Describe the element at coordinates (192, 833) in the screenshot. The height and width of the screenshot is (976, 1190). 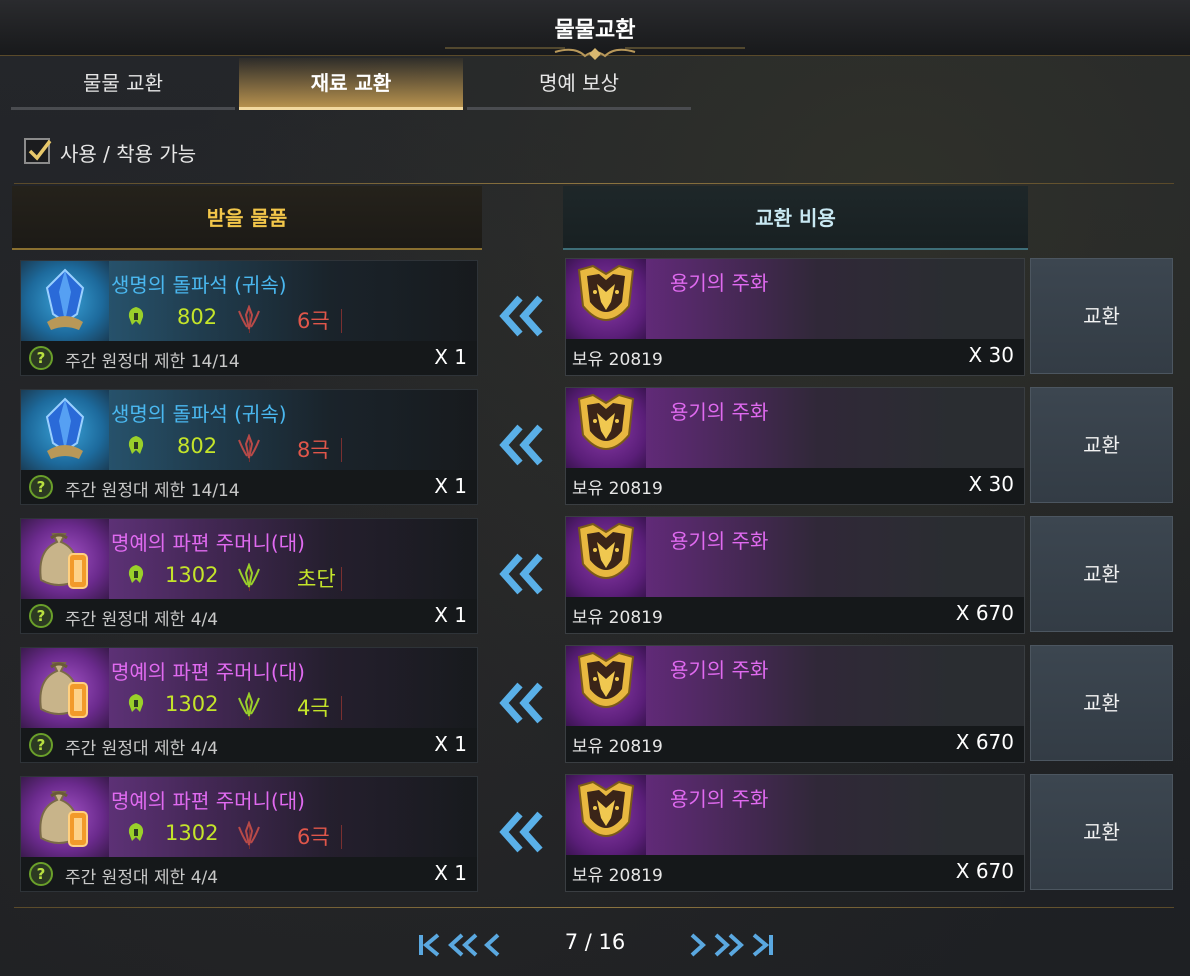
I see `item-level: 1302` at that location.